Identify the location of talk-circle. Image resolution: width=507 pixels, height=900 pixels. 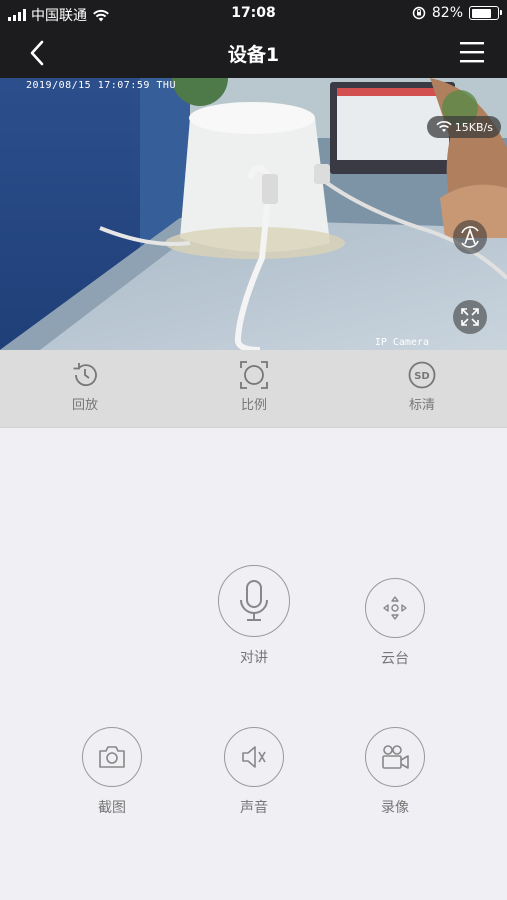
(254, 601).